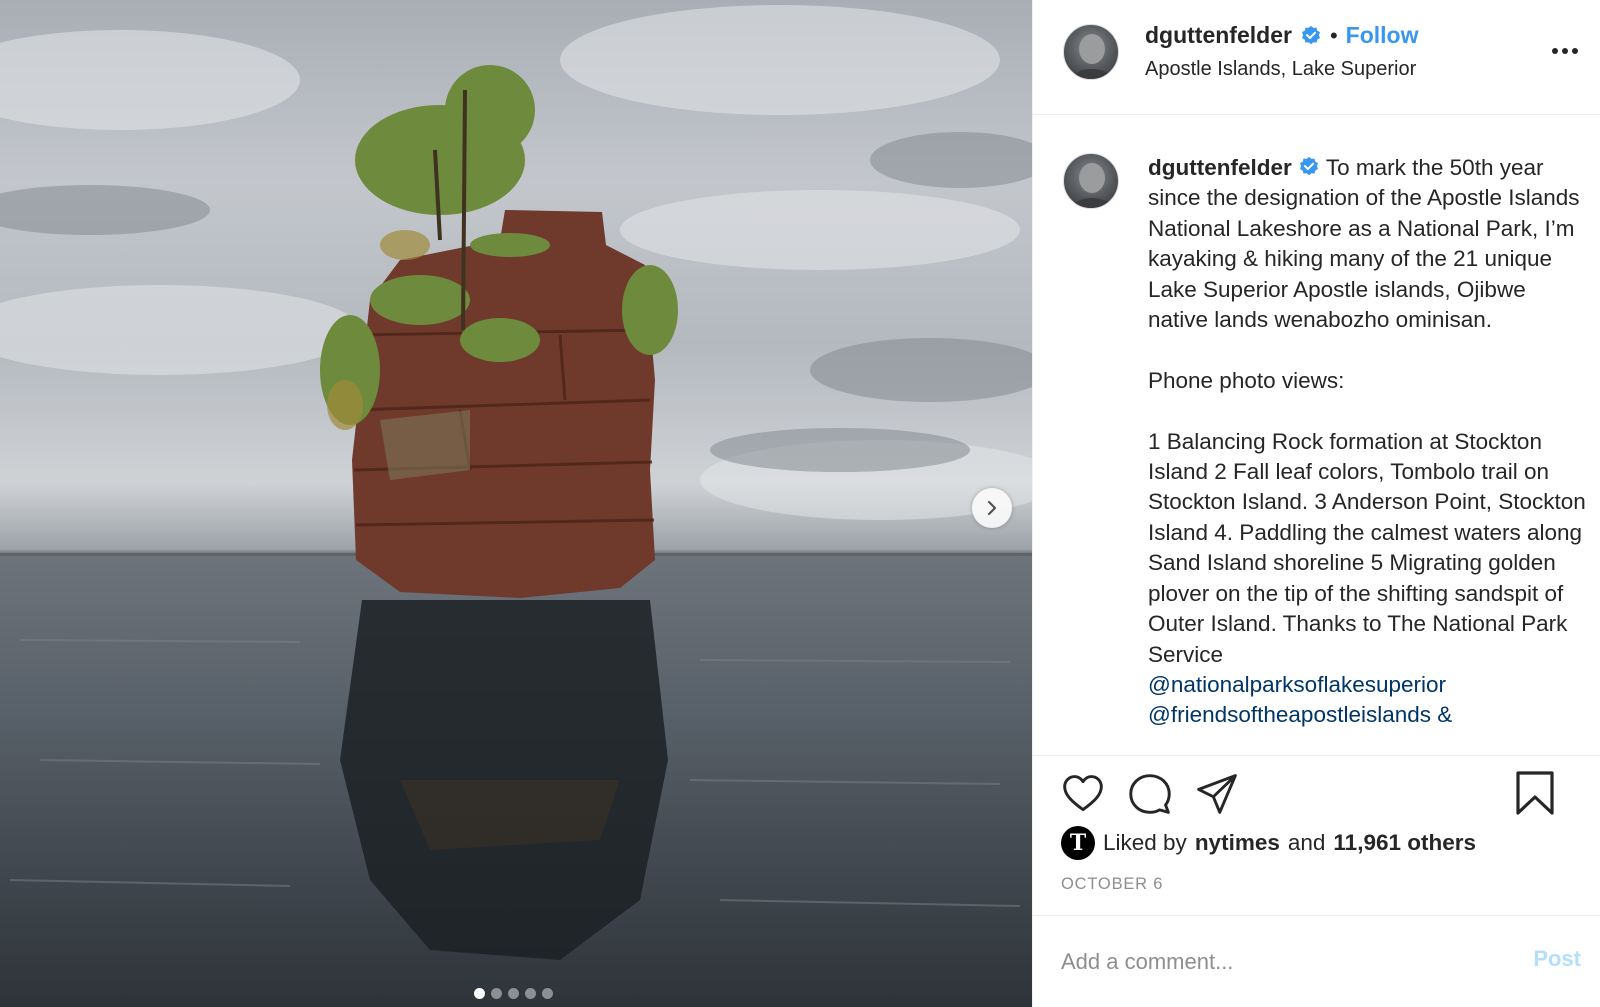 This screenshot has width=1600, height=1007. What do you see at coordinates (1382, 35) in the screenshot?
I see `follow-button: Follow` at bounding box center [1382, 35].